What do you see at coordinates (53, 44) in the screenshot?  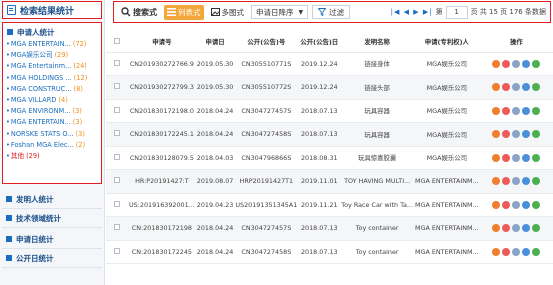 I see `applicant-item: •MGA ENTERTAIN... (72)` at bounding box center [53, 44].